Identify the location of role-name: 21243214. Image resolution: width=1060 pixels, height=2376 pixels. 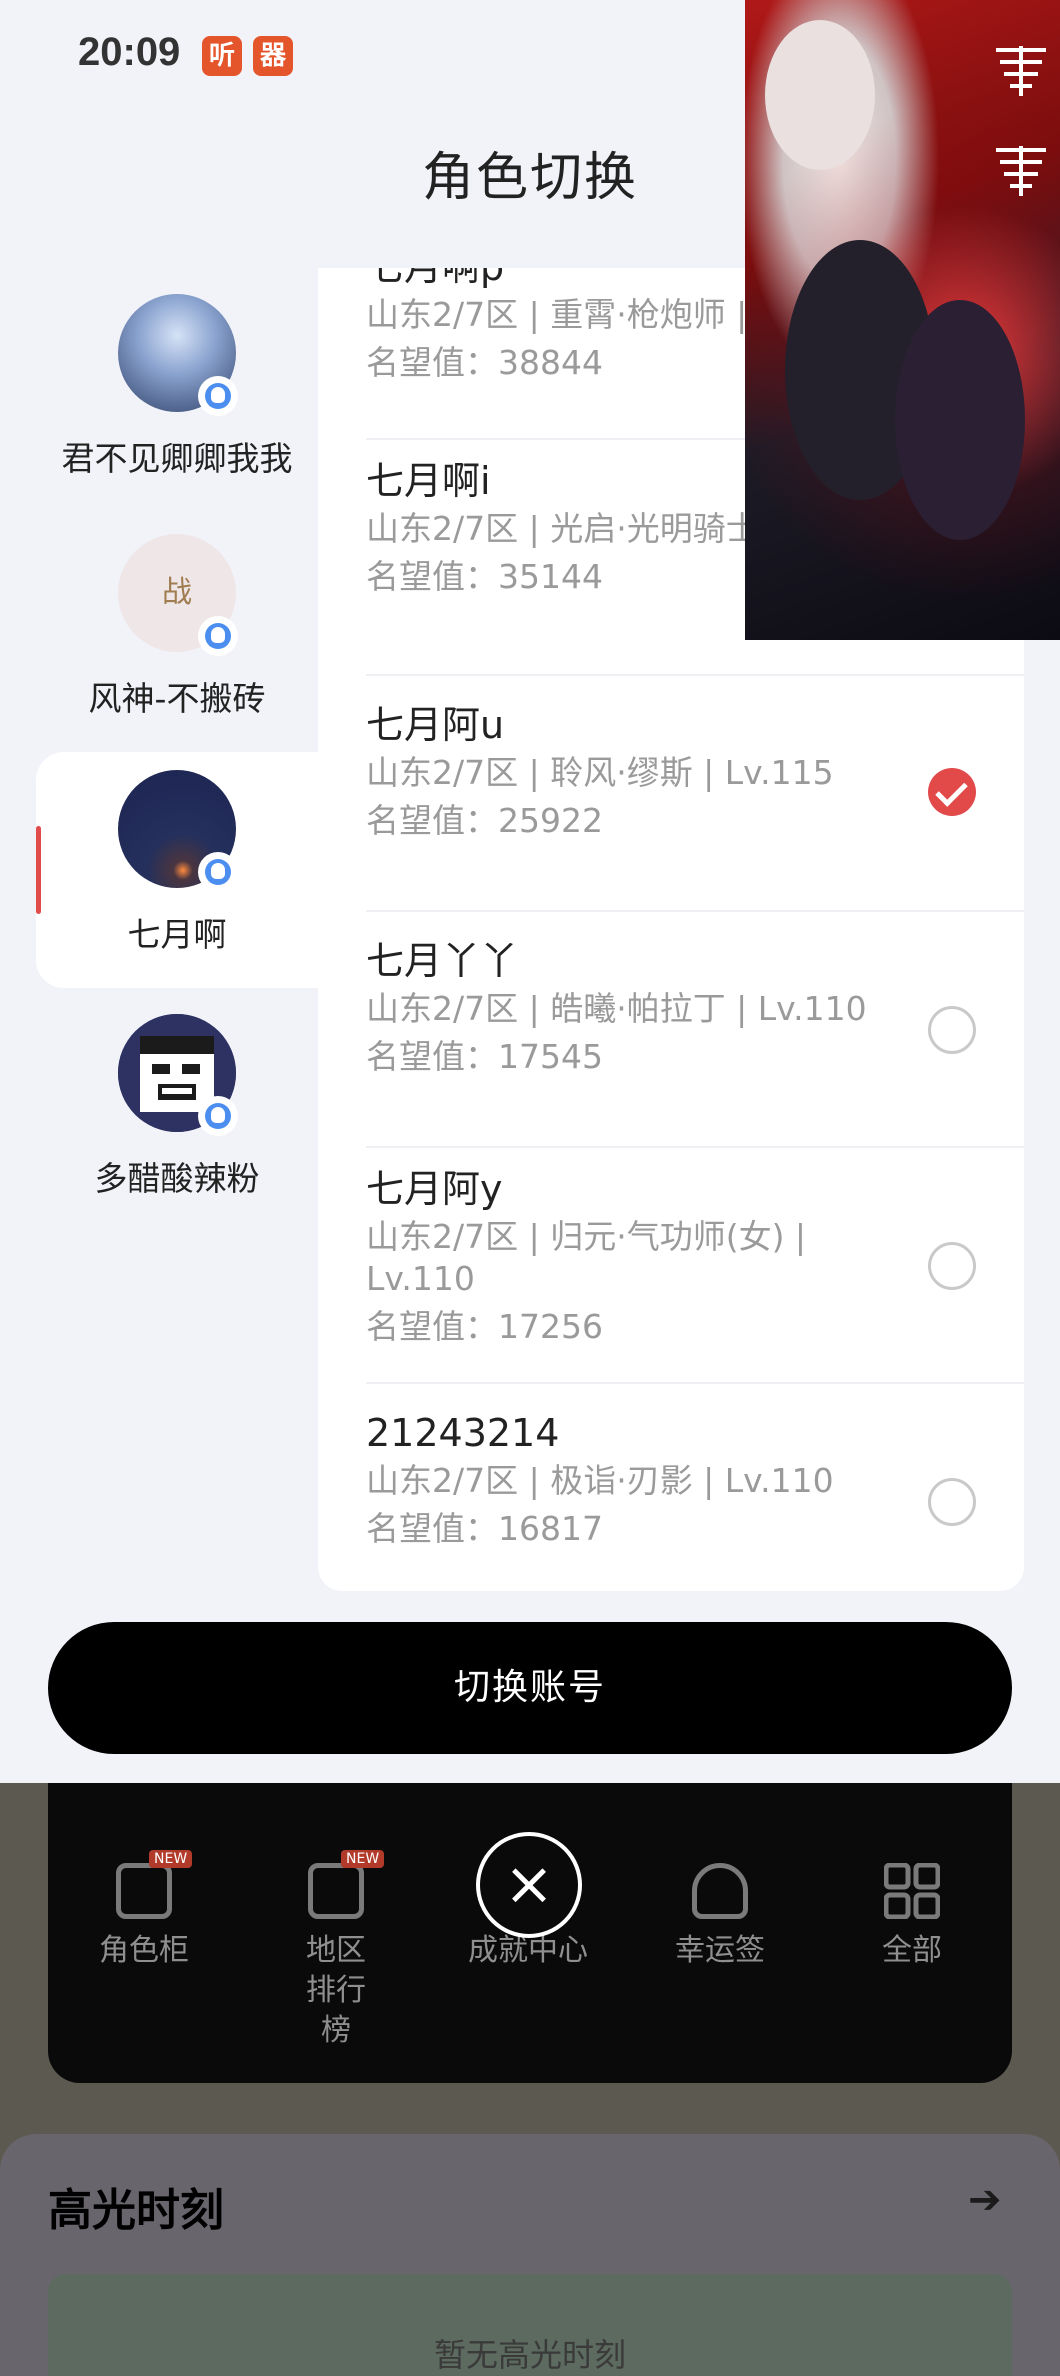
(463, 1433).